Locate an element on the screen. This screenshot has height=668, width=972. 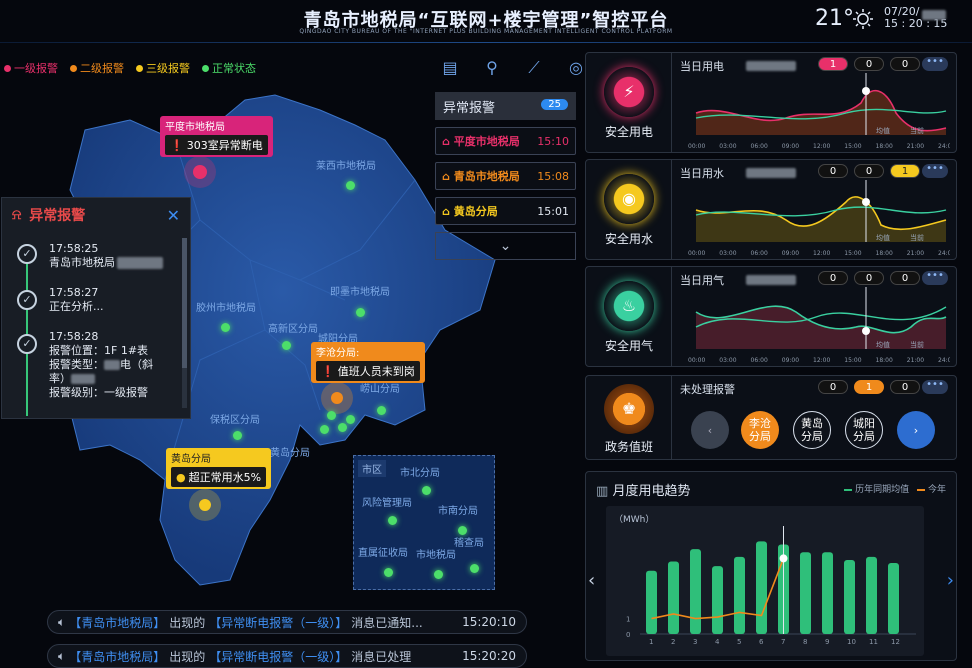
map-label: 胶州市地税局 is located at coordinates (226, 308).